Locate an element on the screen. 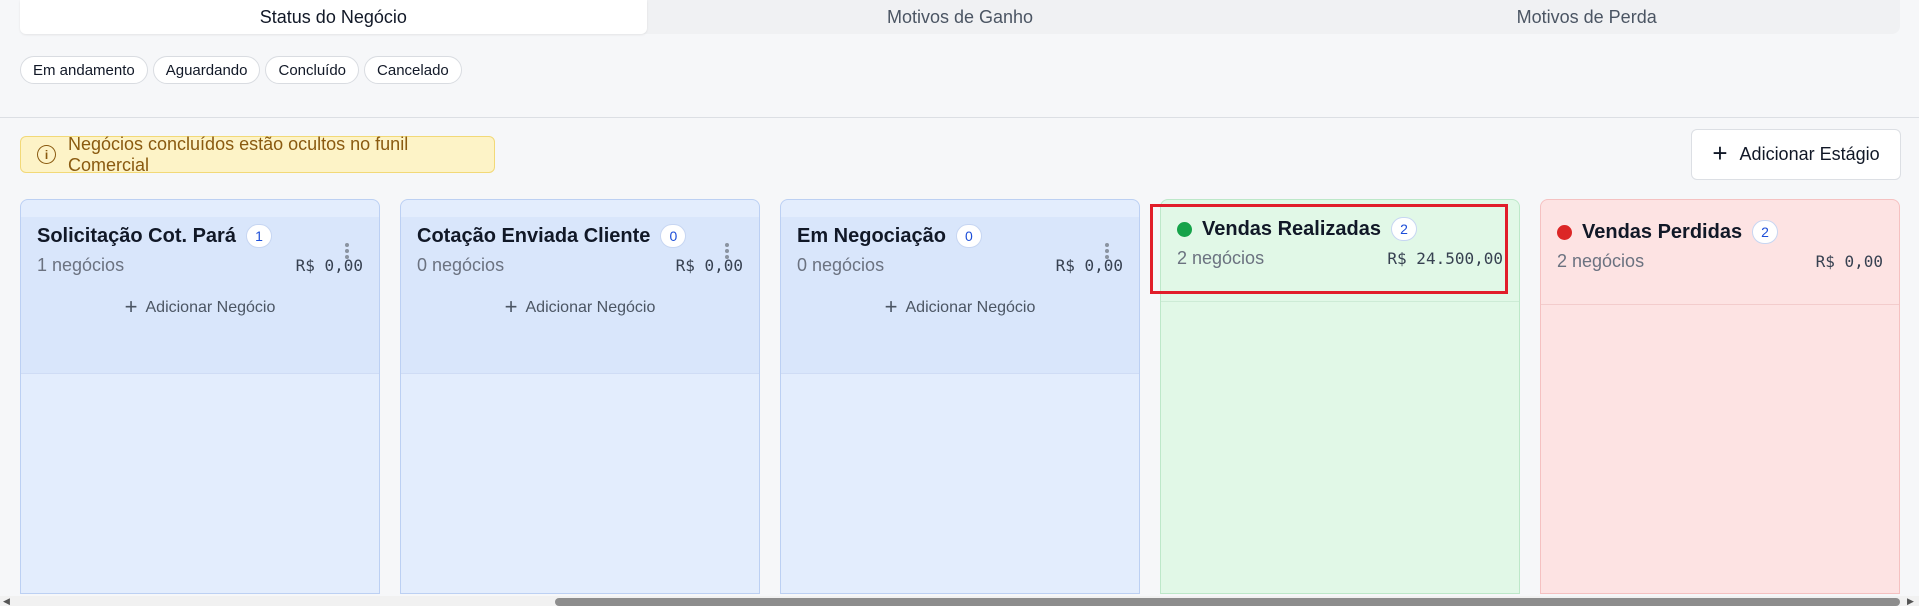 This screenshot has height=606, width=1919. deal-count-badge: 1 is located at coordinates (258, 236).